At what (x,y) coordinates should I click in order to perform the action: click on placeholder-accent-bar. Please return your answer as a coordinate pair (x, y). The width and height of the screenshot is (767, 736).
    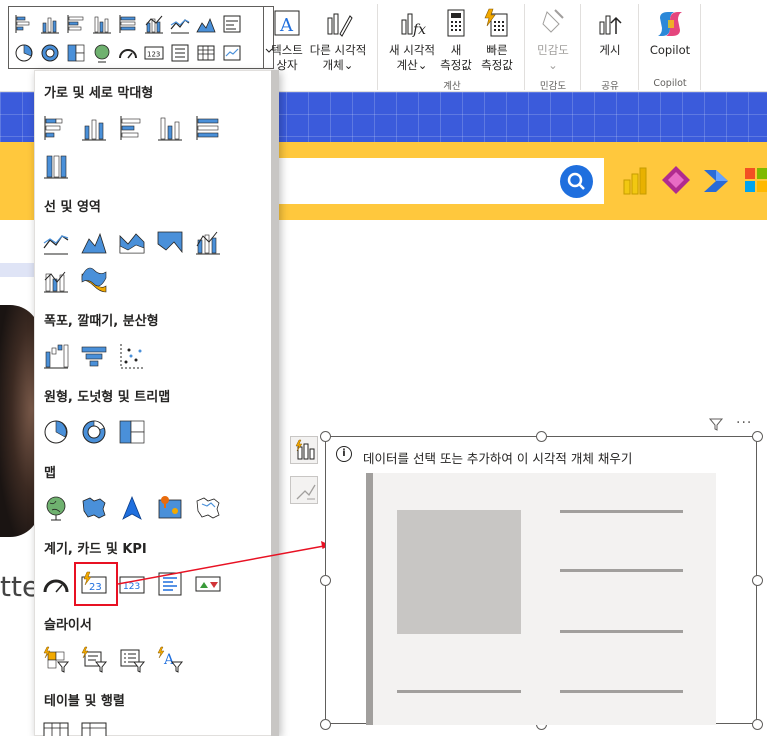
    Looking at the image, I should click on (369, 599).